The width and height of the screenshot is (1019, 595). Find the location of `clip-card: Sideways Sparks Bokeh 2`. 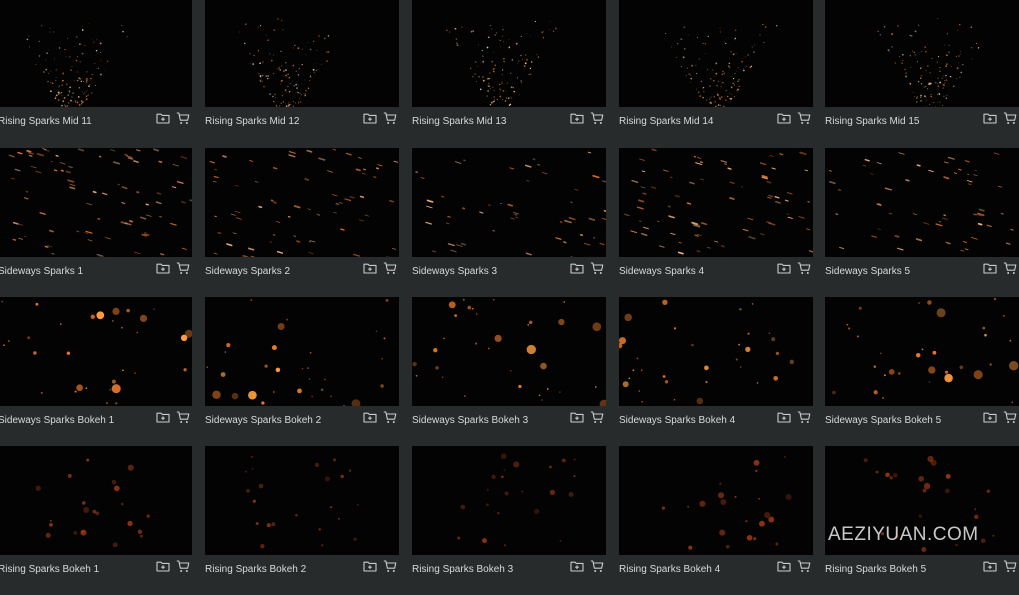

clip-card: Sideways Sparks Bokeh 2 is located at coordinates (302, 371).